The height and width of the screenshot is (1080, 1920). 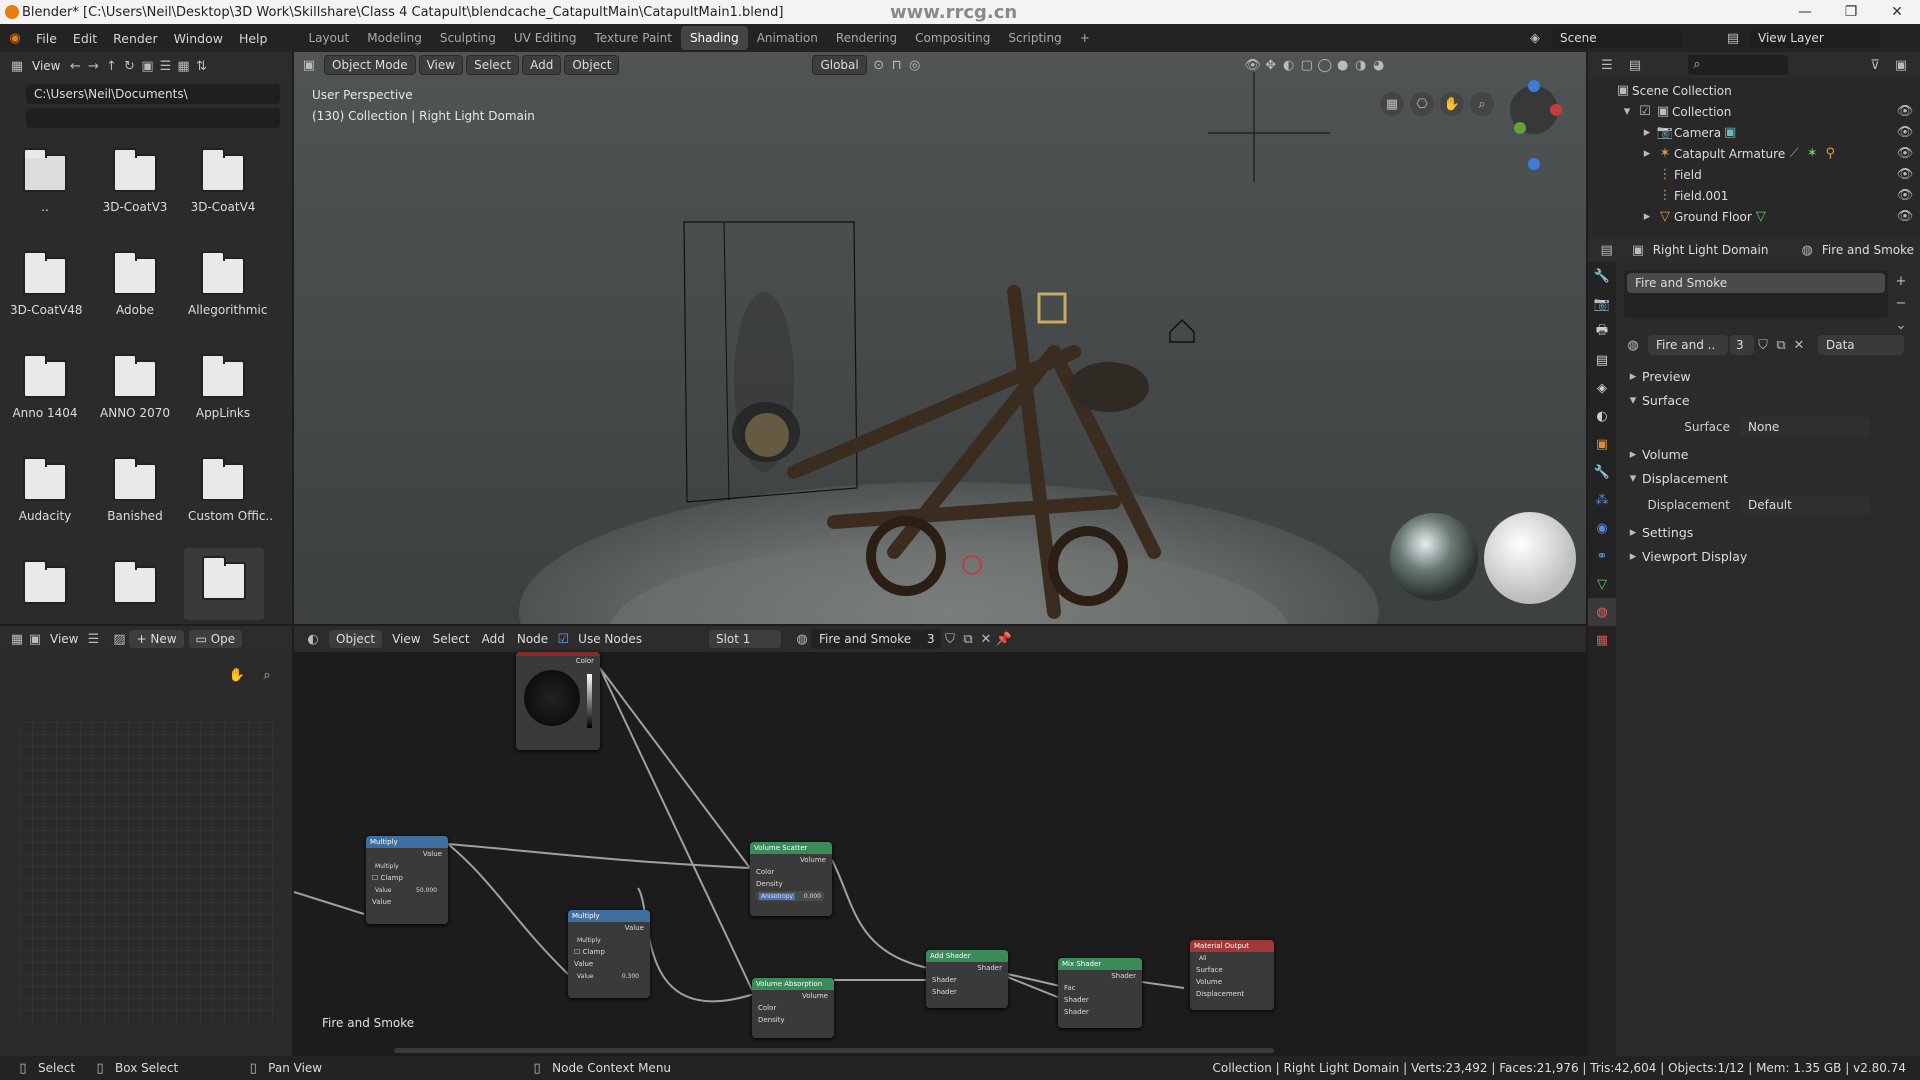 What do you see at coordinates (153, 118) in the screenshot?
I see `filename-field` at bounding box center [153, 118].